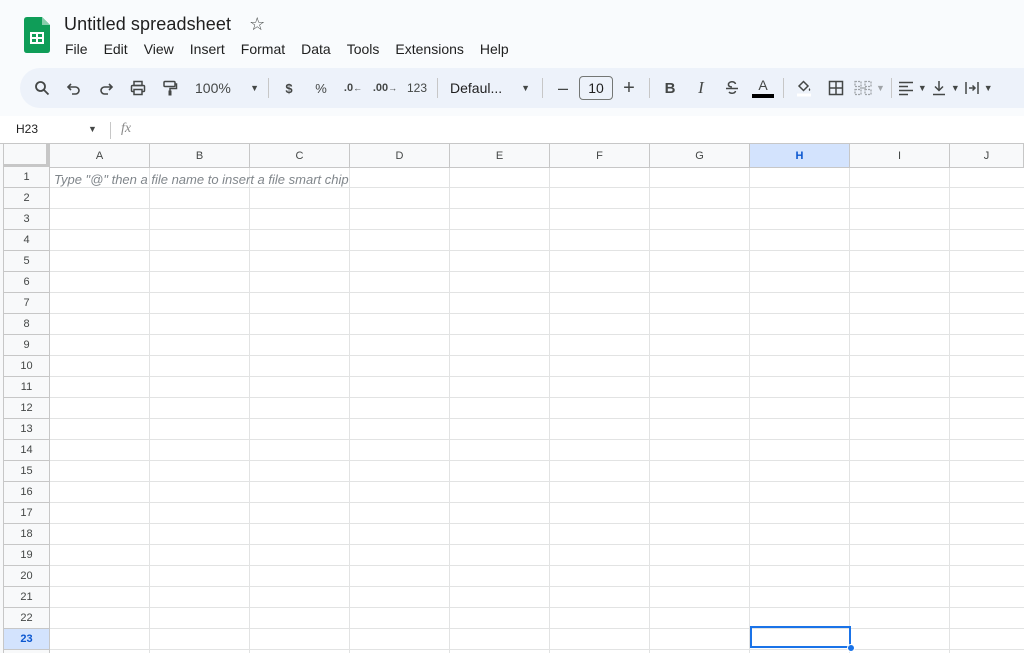 Image resolution: width=1024 pixels, height=653 pixels. I want to click on increase-font-size-button: +, so click(629, 88).